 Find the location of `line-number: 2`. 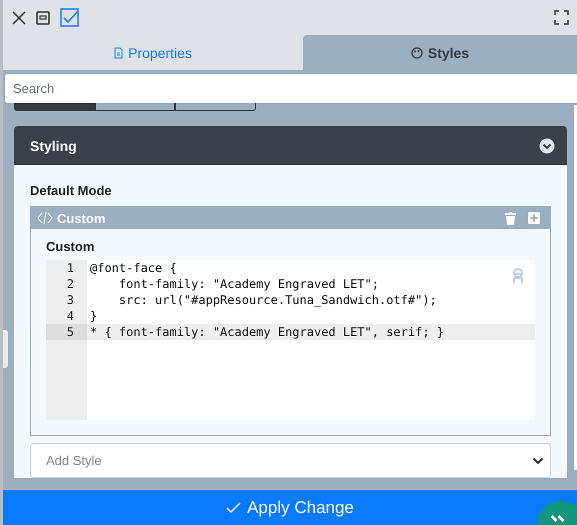

line-number: 2 is located at coordinates (70, 284).